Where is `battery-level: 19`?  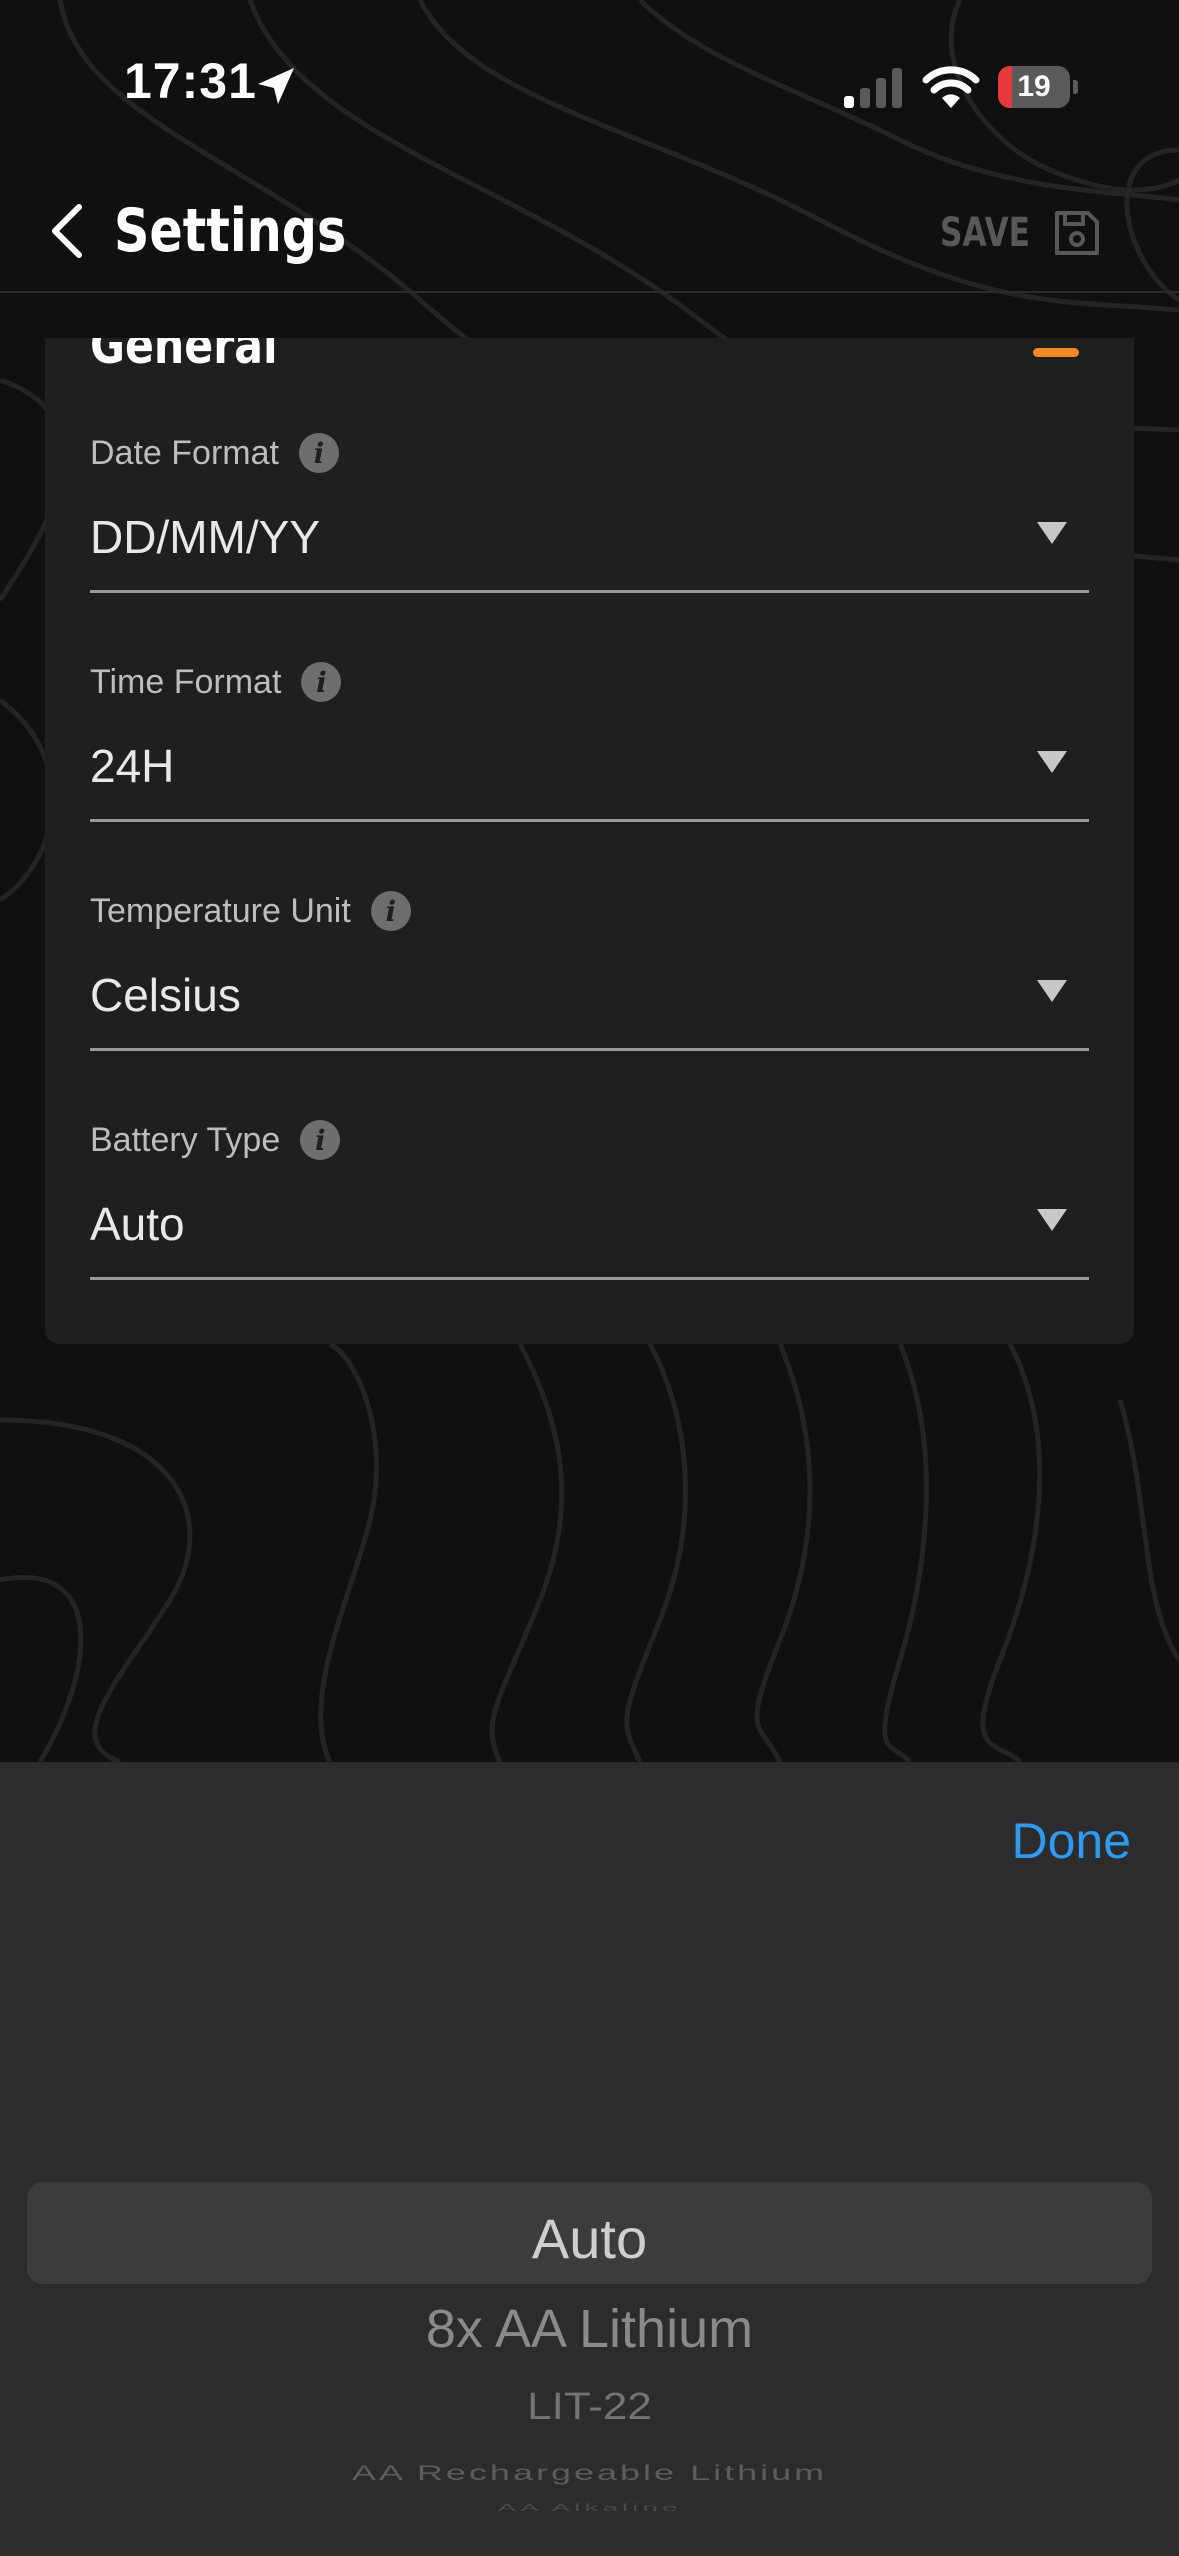 battery-level: 19 is located at coordinates (1034, 86).